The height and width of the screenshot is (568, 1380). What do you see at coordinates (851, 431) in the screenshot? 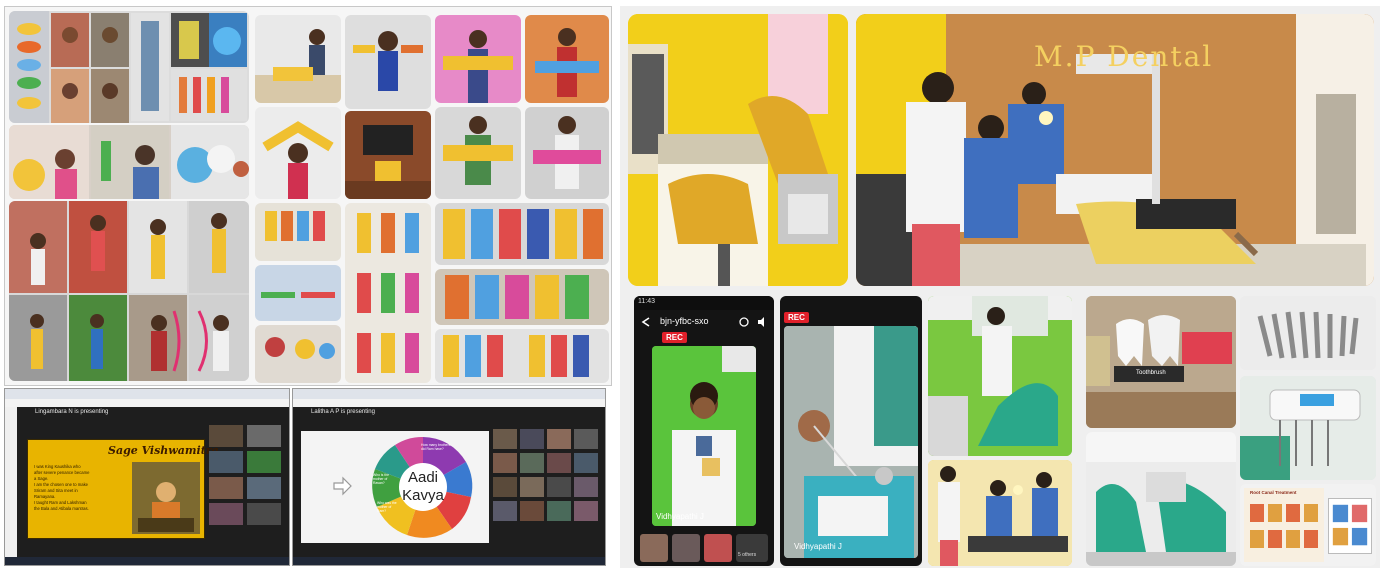
I see `phone-screenshot-video-call-2: REC Vidhyapathi J` at bounding box center [851, 431].